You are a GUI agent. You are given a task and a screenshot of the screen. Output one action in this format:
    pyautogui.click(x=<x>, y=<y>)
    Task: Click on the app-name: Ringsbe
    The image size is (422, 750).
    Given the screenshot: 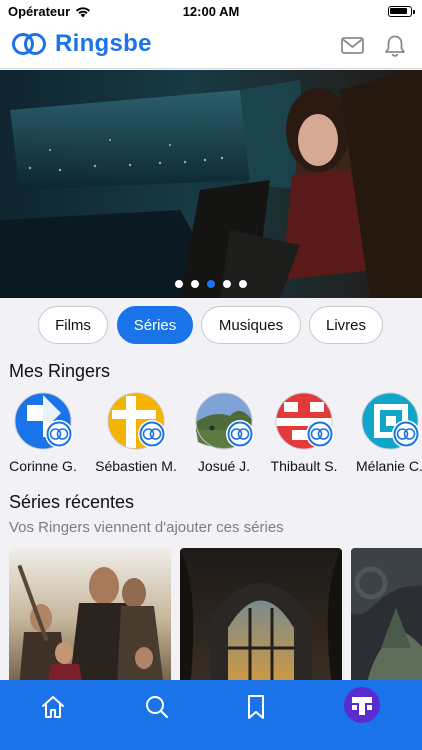 What is the action you would take?
    pyautogui.click(x=103, y=43)
    